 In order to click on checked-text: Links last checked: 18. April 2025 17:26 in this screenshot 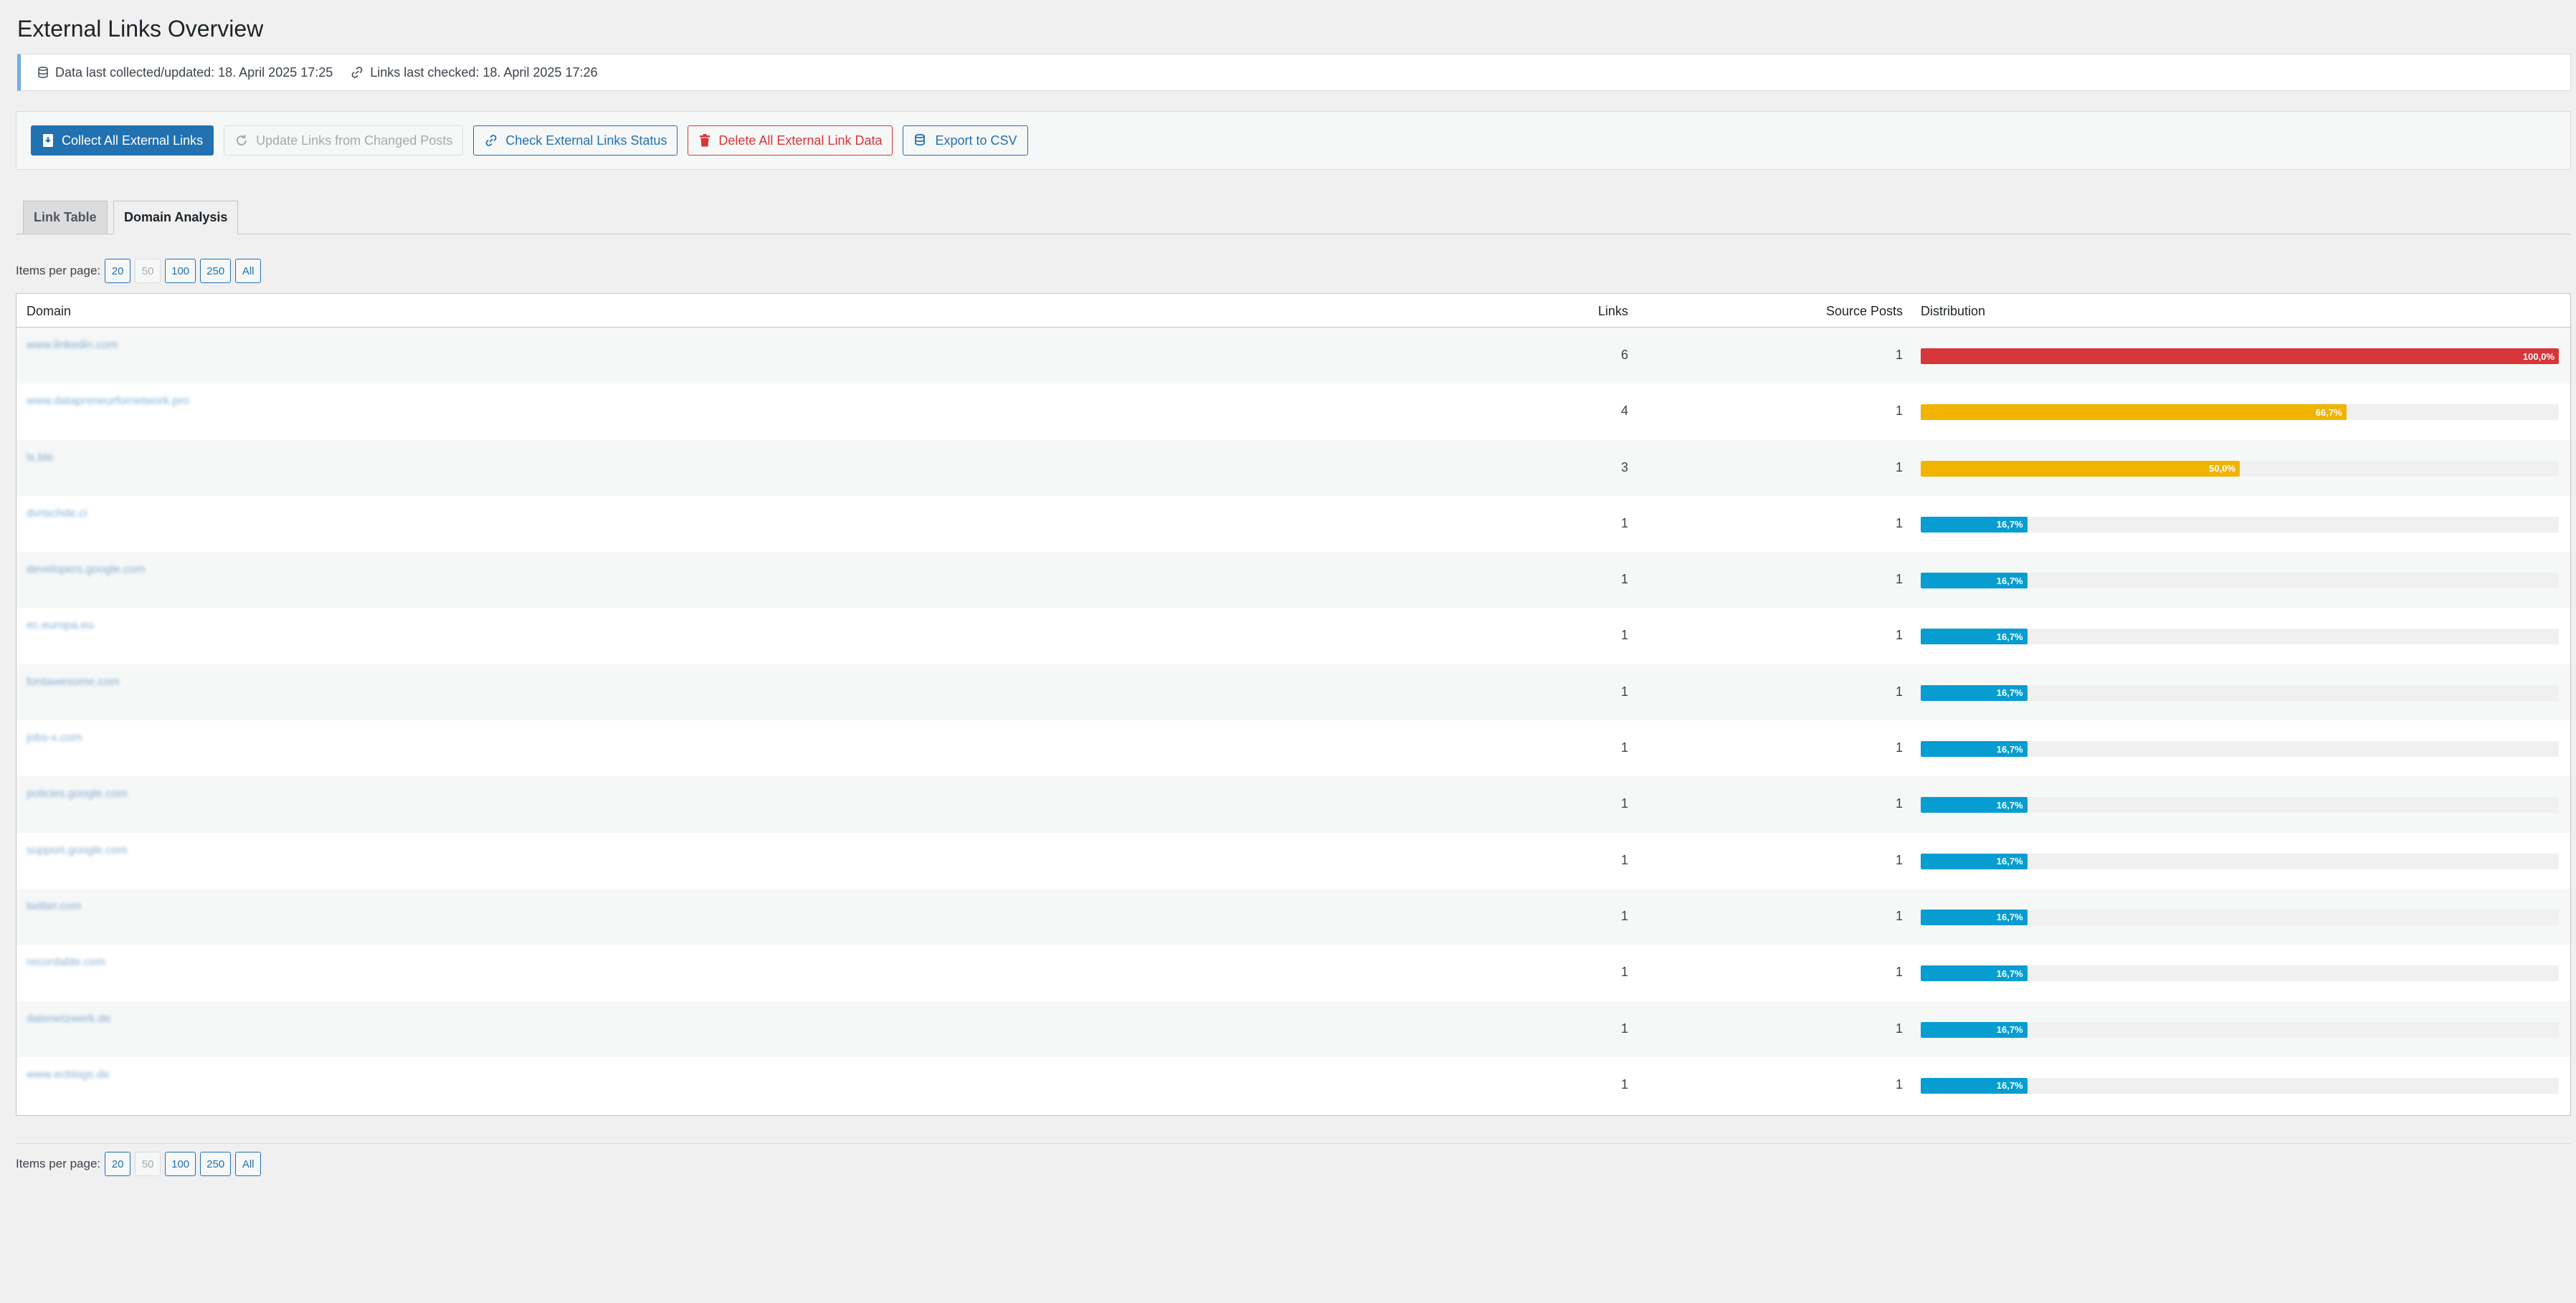, I will do `click(484, 72)`.